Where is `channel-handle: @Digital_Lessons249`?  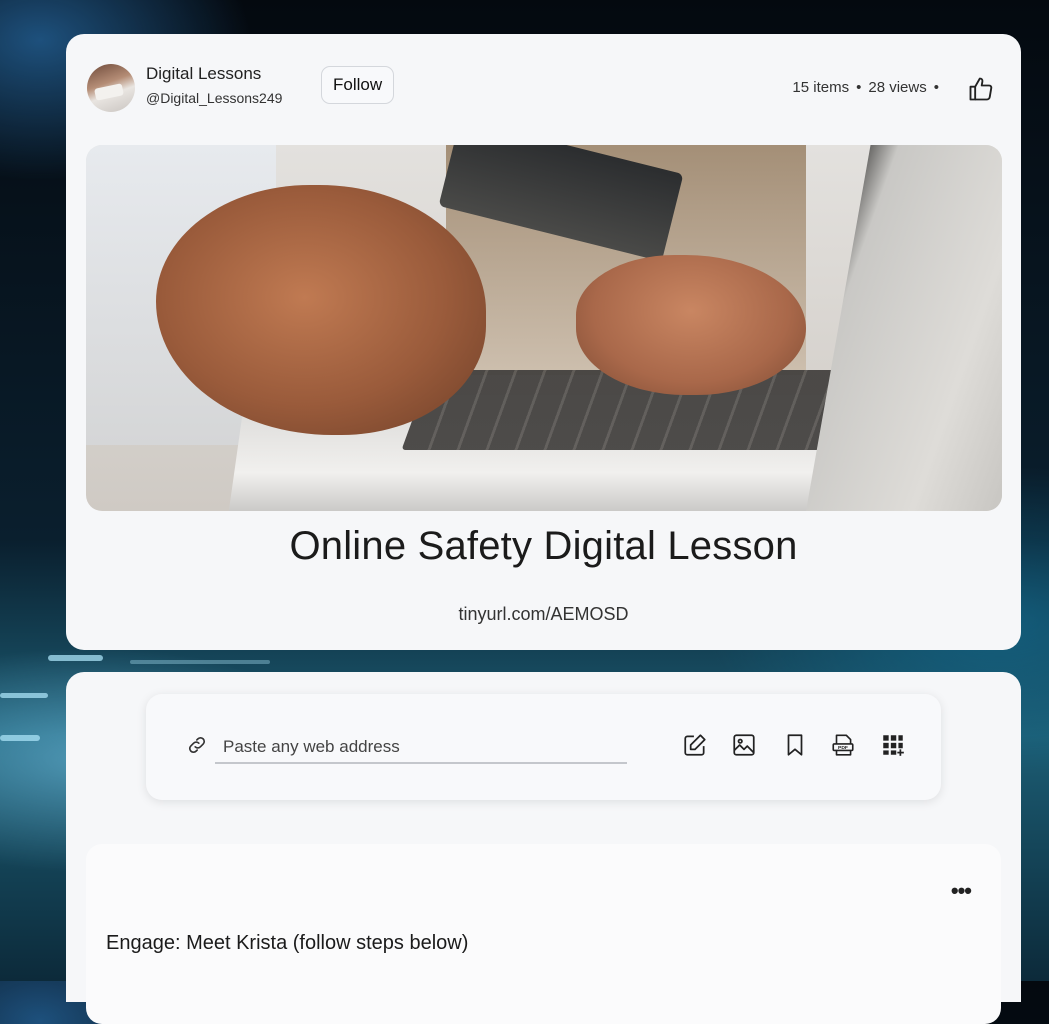
channel-handle: @Digital_Lessons249 is located at coordinates (214, 98).